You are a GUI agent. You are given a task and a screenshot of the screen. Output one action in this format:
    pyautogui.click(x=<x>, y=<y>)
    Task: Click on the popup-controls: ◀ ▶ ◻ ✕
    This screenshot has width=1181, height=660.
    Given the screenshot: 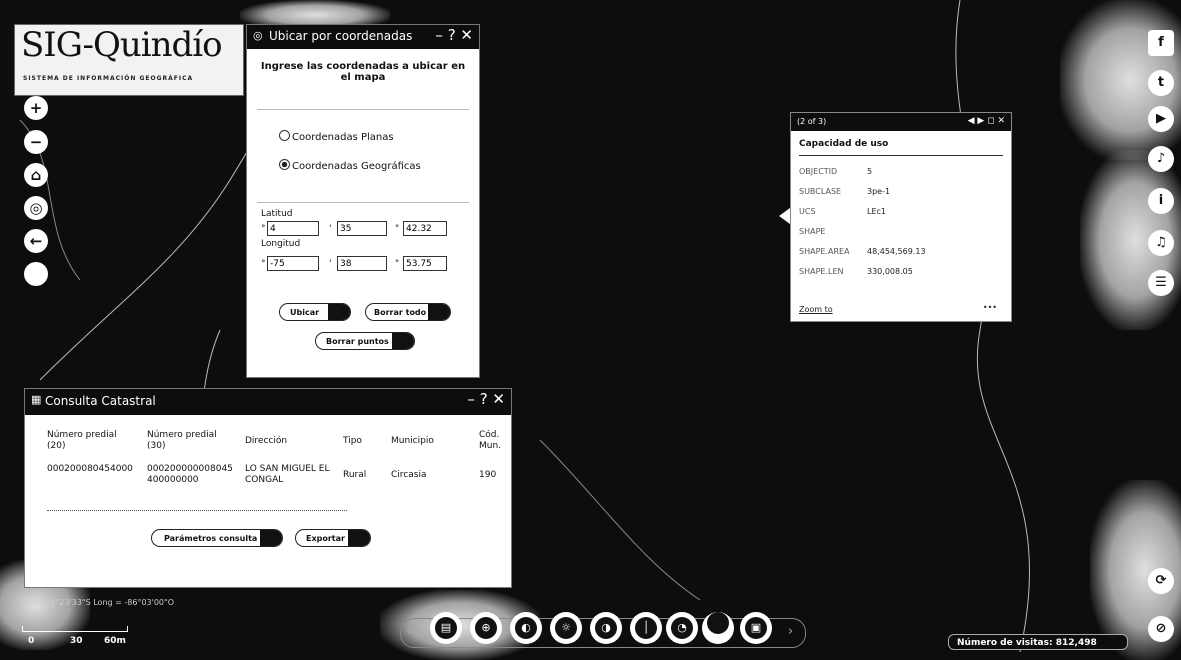 What is the action you would take?
    pyautogui.click(x=986, y=121)
    